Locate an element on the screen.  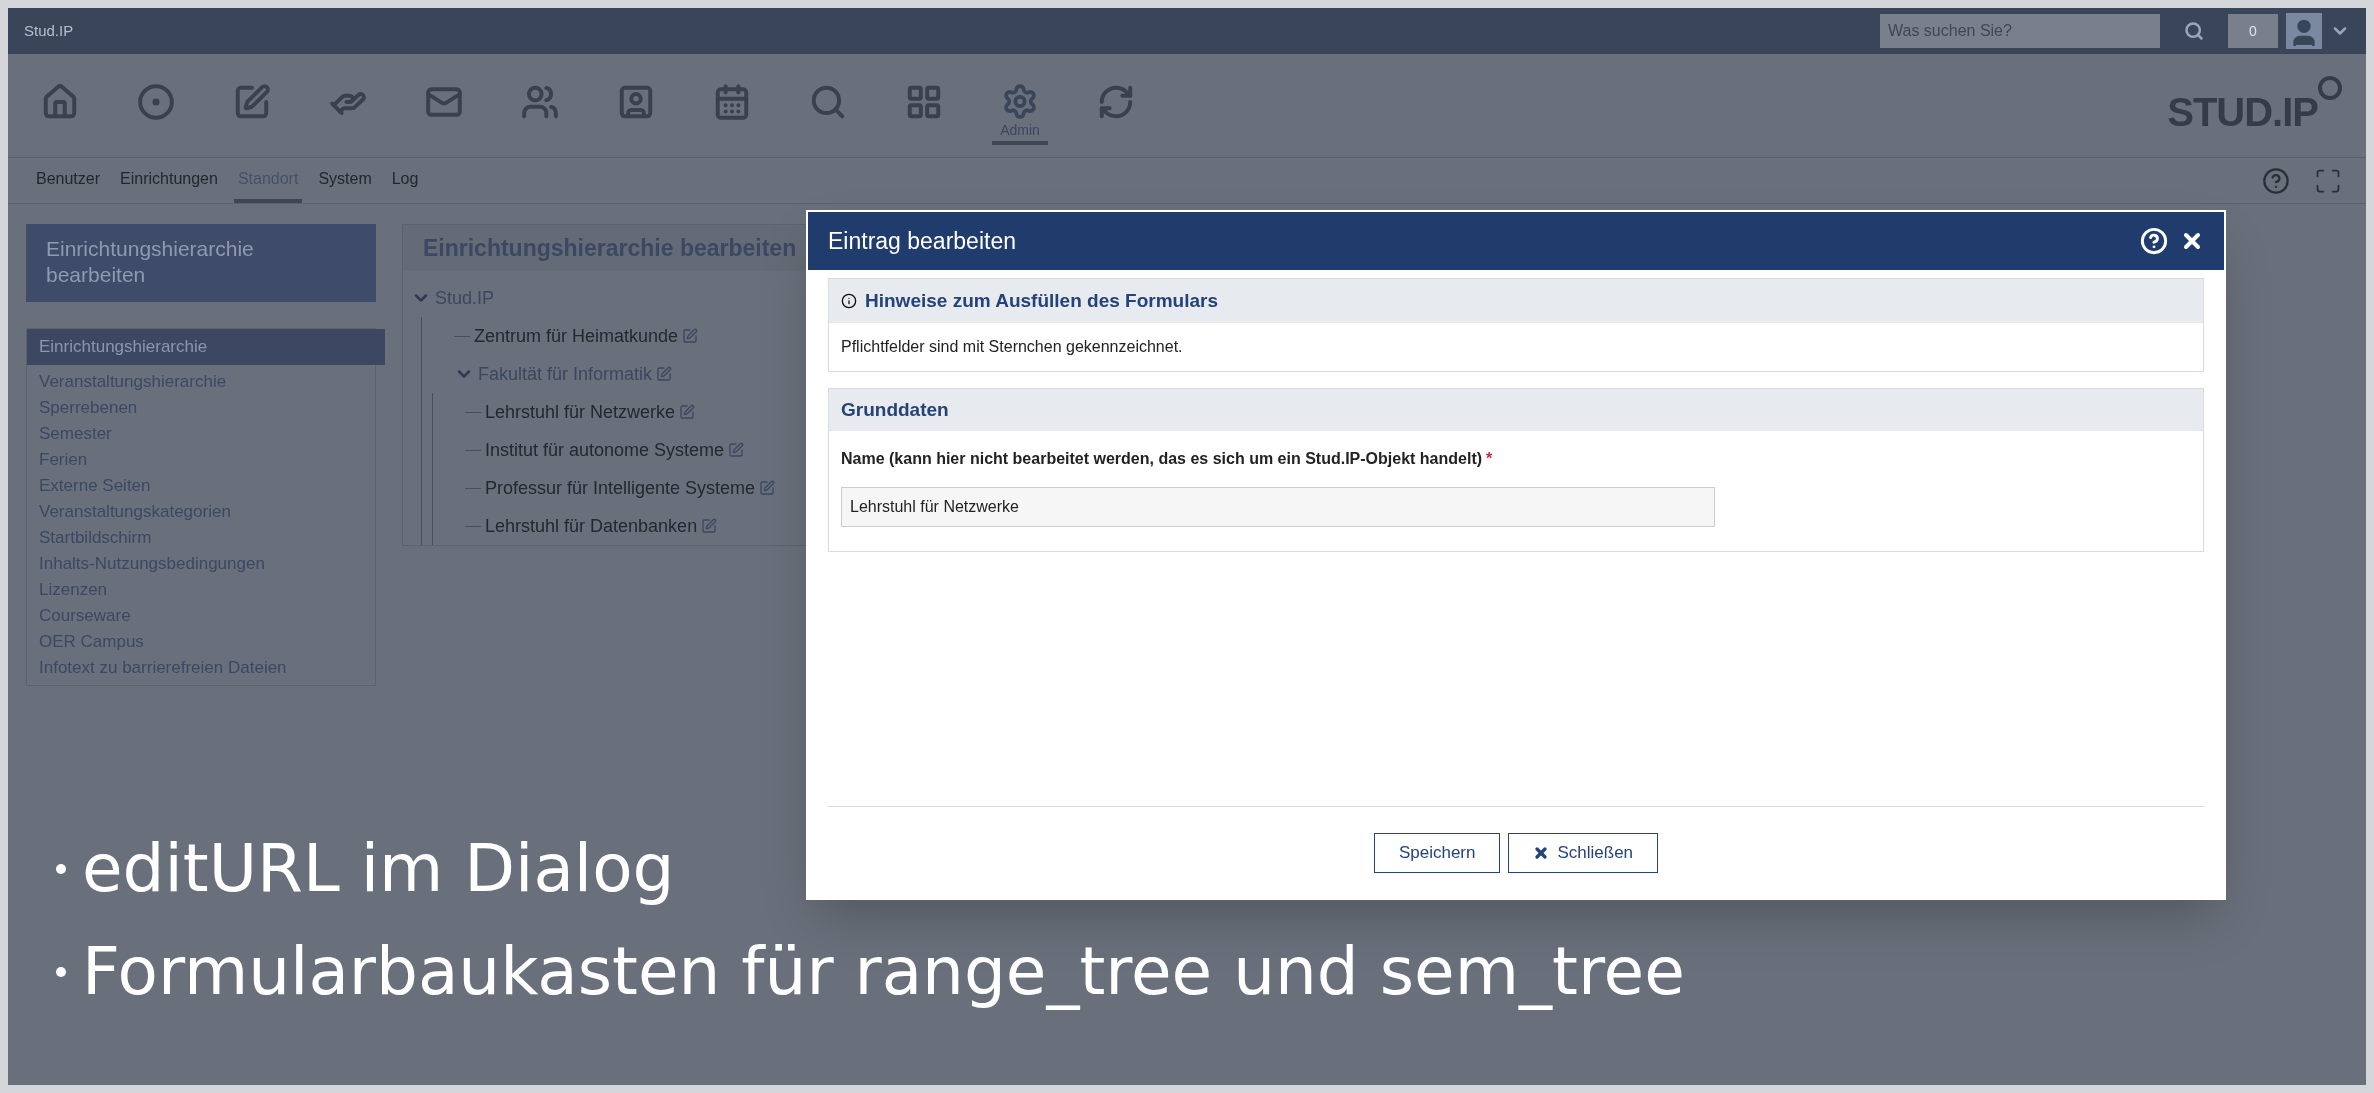
sidebar-item: Einrichtungshierarchie is located at coordinates (206, 347).